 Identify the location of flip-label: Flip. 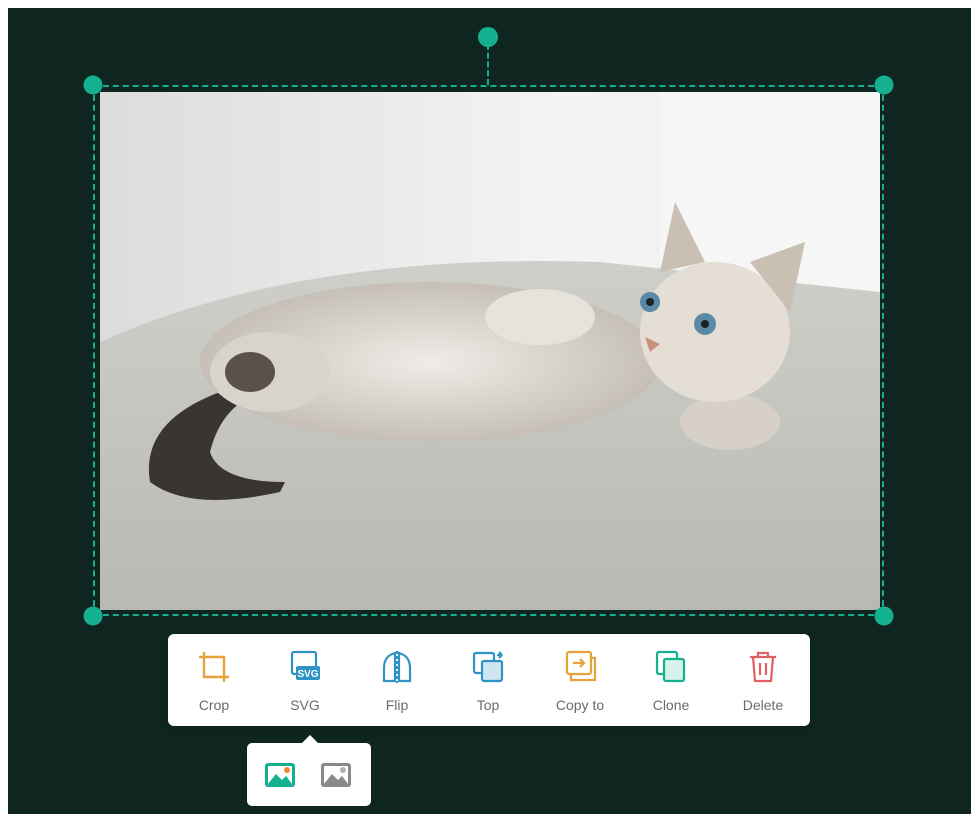
(397, 705).